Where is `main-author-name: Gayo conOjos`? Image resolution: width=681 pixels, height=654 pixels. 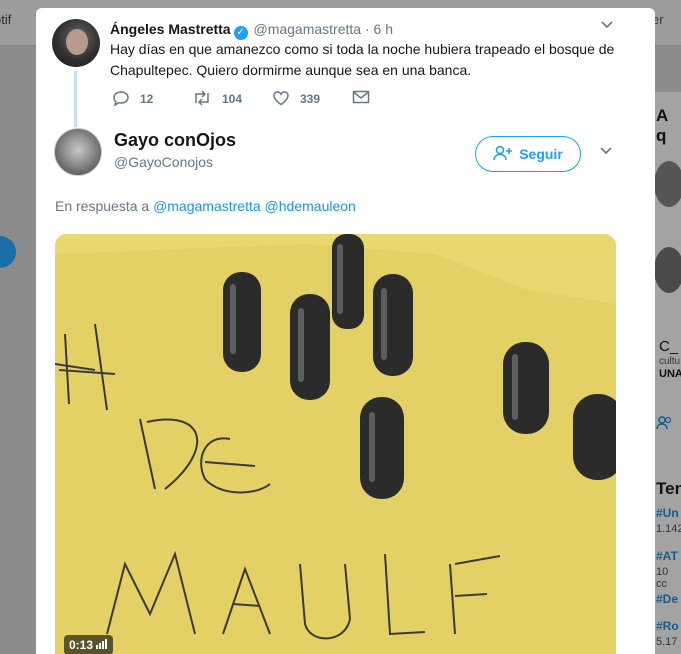 main-author-name: Gayo conOjos is located at coordinates (175, 140).